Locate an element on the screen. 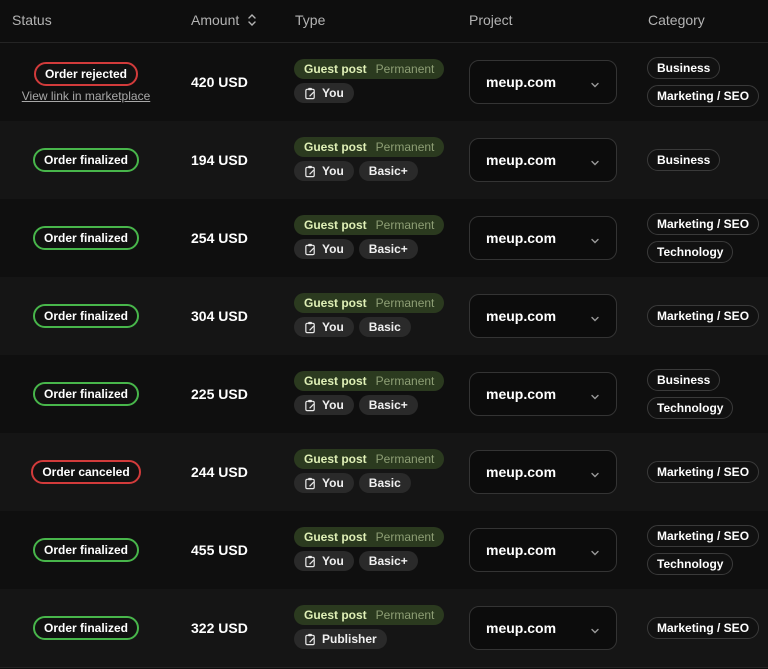  header-amount-label: Amount is located at coordinates (215, 20).